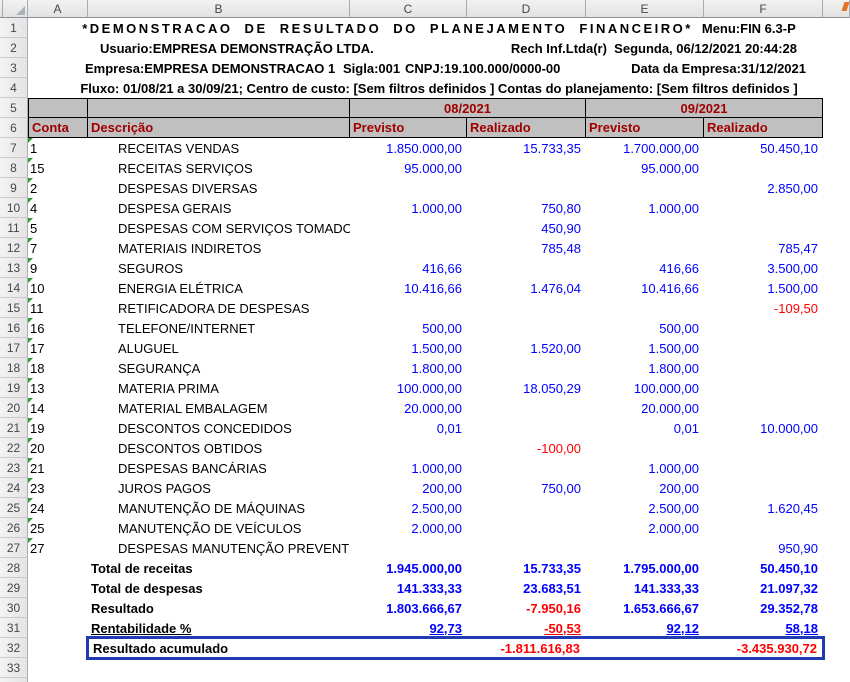  What do you see at coordinates (219, 228) in the screenshot?
I see `descricao-cell: DESPESAS COM SERVIÇOS TOMADOS` at bounding box center [219, 228].